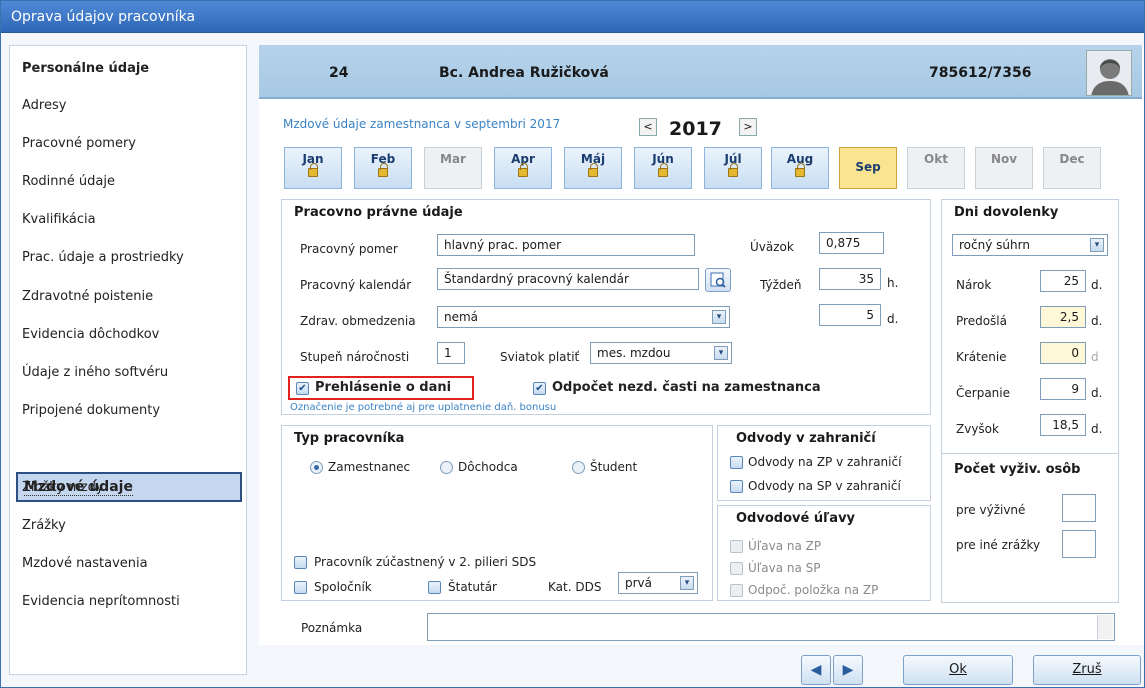 The width and height of the screenshot is (1145, 688). I want to click on cancel-button: Zruš, so click(1087, 670).